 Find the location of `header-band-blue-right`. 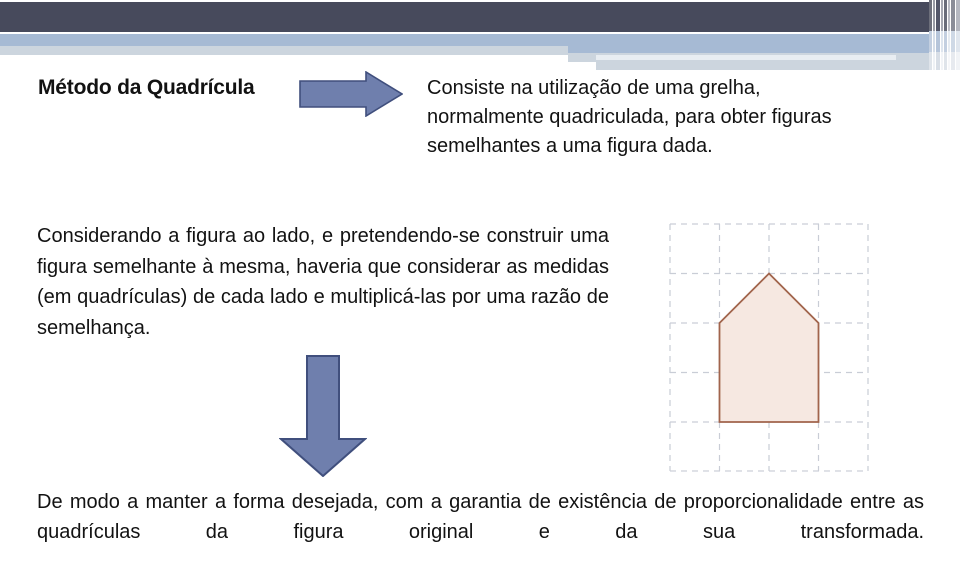

header-band-blue-right is located at coordinates (748, 43).